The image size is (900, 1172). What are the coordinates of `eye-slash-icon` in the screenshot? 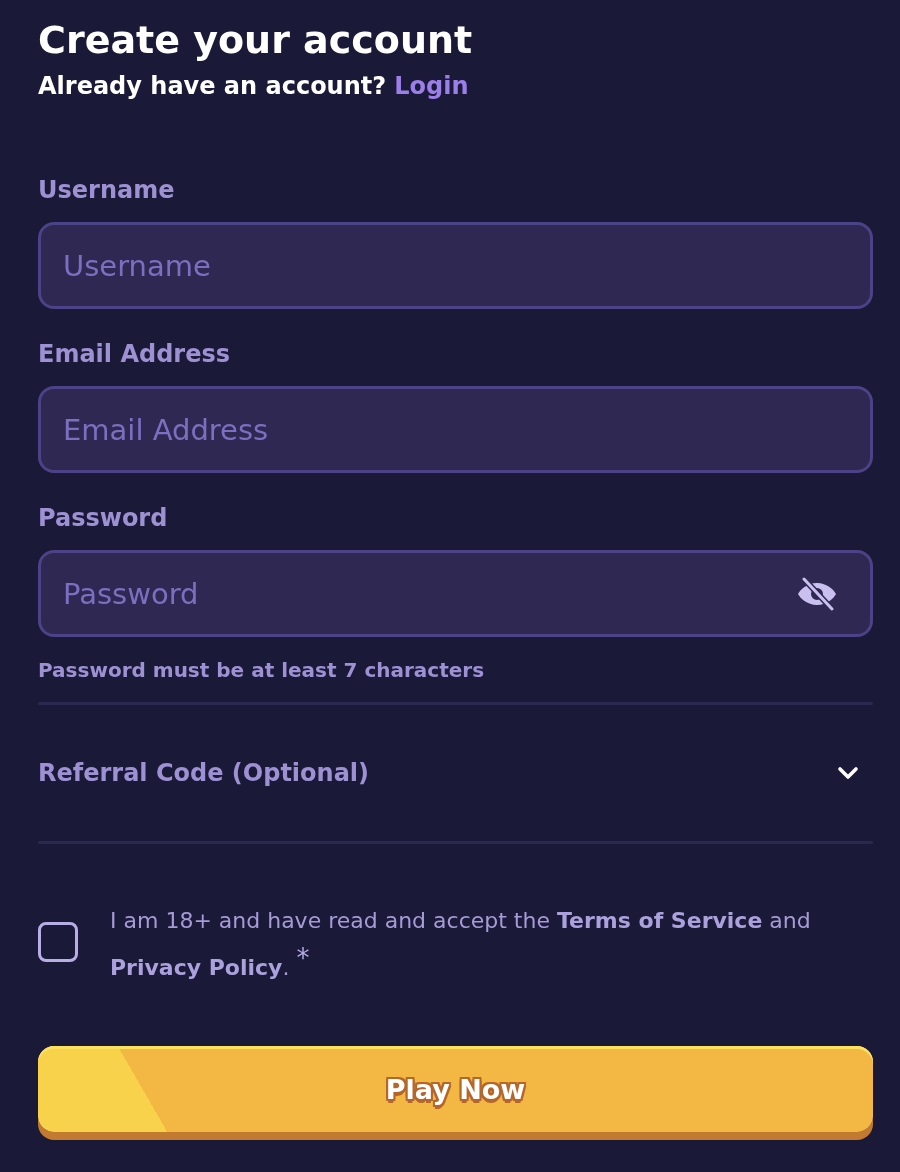 It's located at (817, 593).